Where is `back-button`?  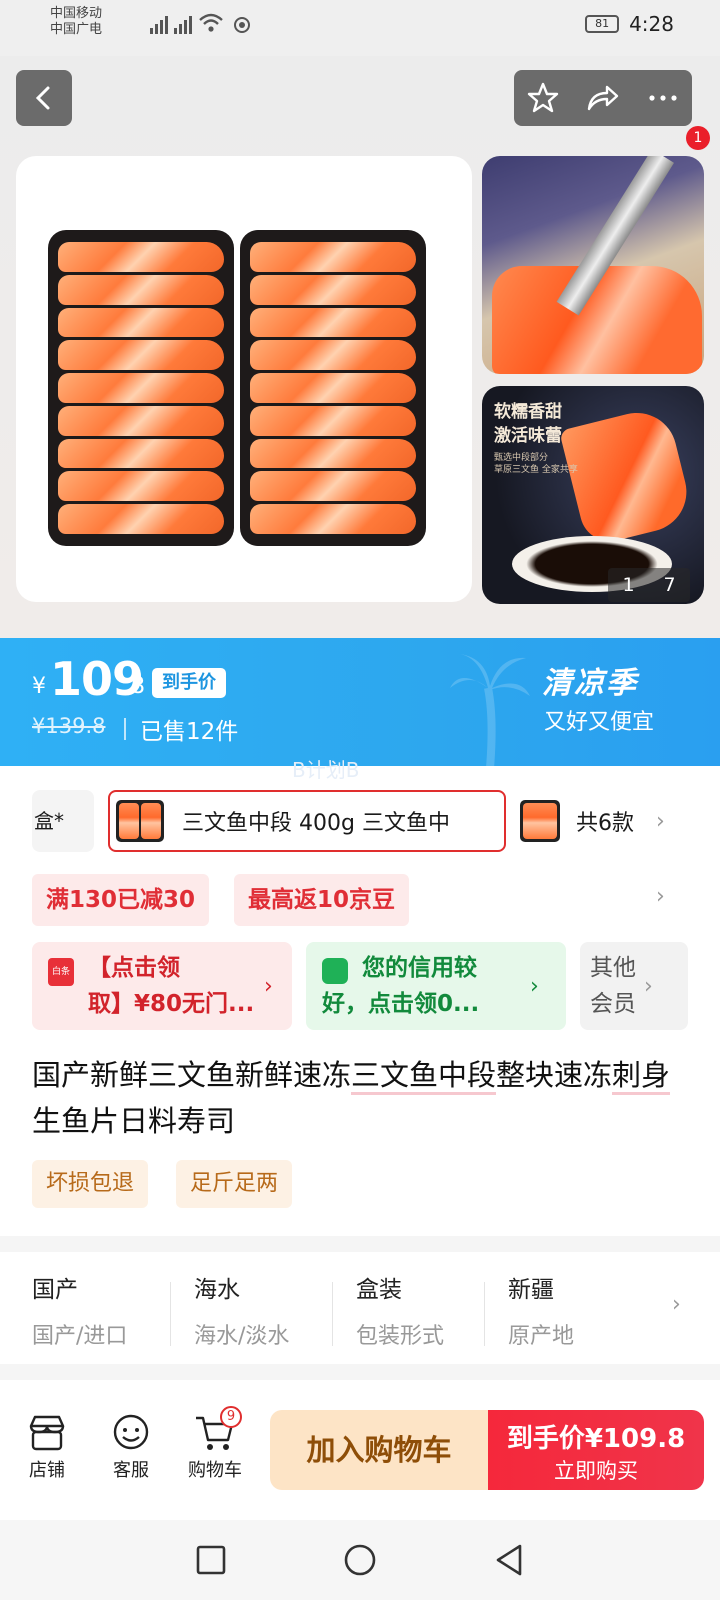 back-button is located at coordinates (44, 98).